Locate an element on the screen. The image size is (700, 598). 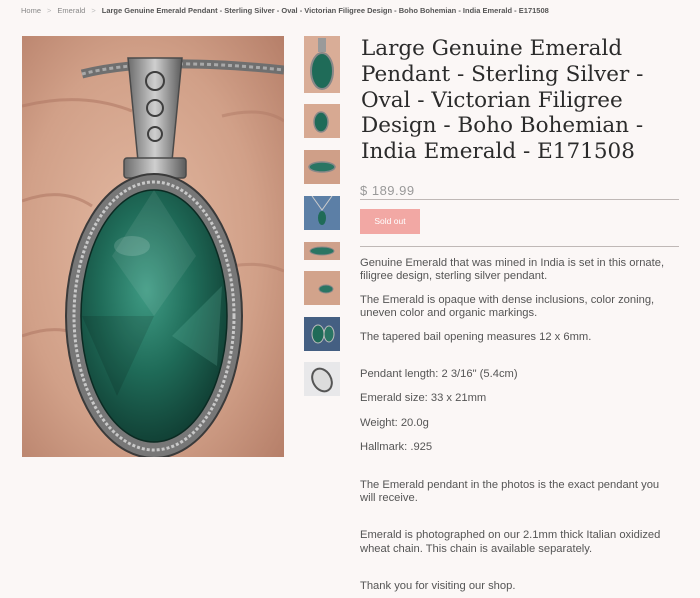
breadcrumb-category-link: Emerald is located at coordinates (71, 10).